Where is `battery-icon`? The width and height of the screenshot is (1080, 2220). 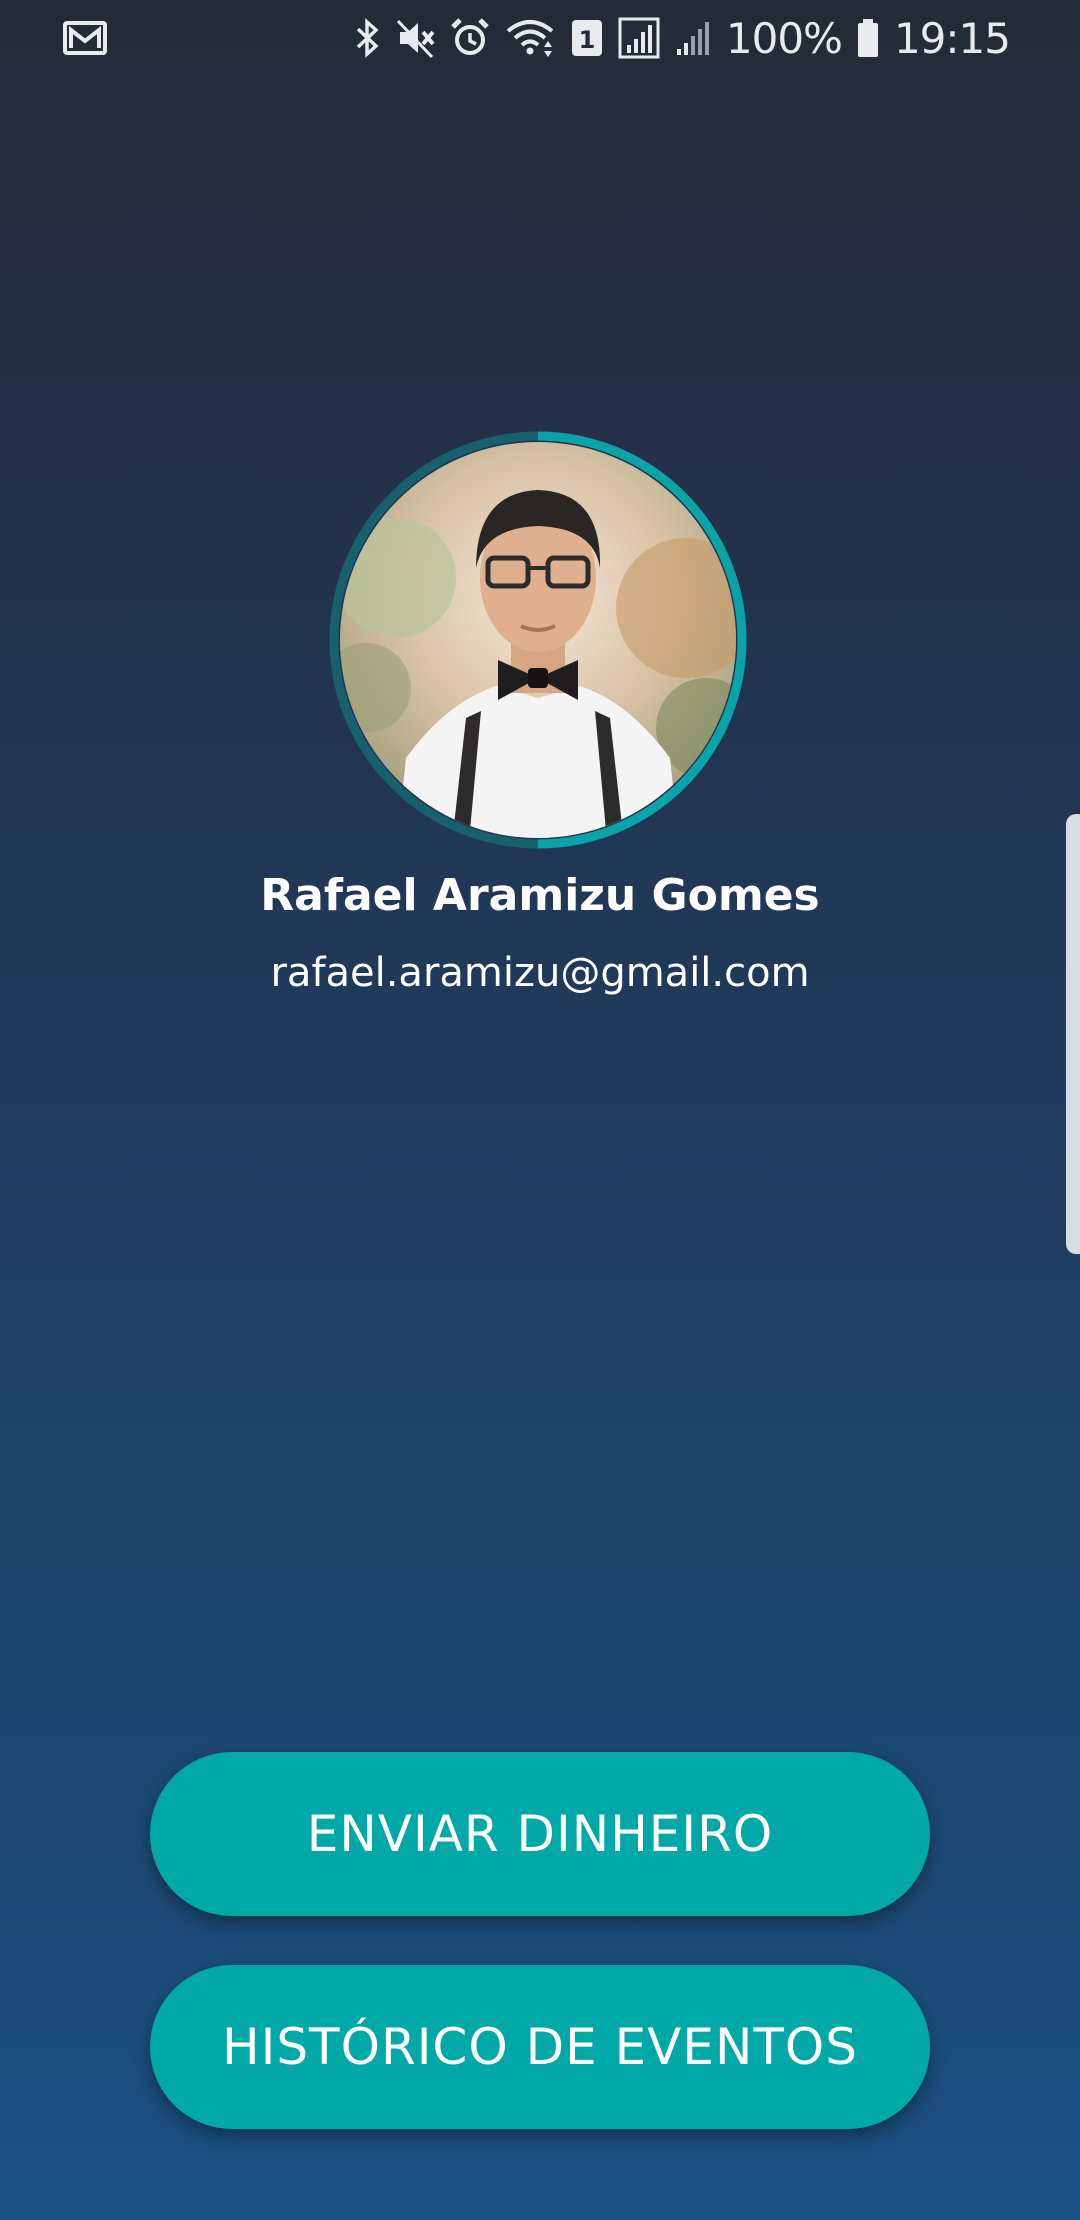 battery-icon is located at coordinates (868, 38).